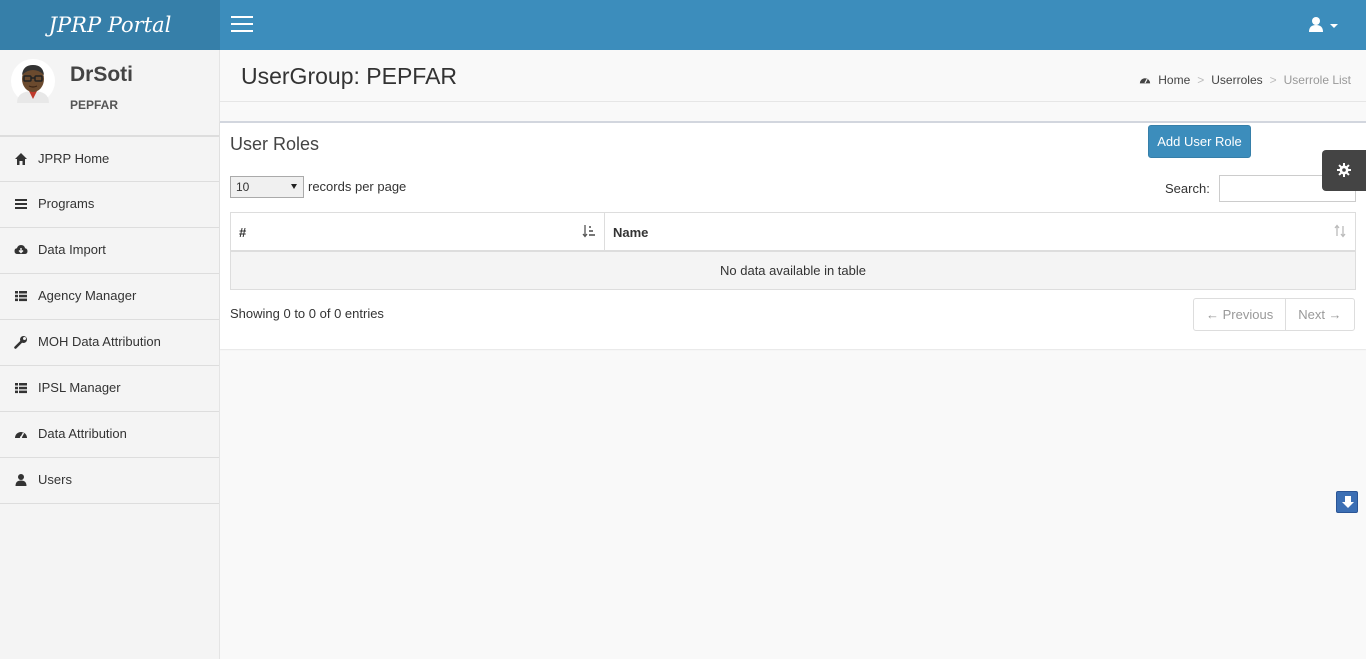 The height and width of the screenshot is (659, 1366). Describe the element at coordinates (267, 187) in the screenshot. I see `page-length-select: 10` at that location.